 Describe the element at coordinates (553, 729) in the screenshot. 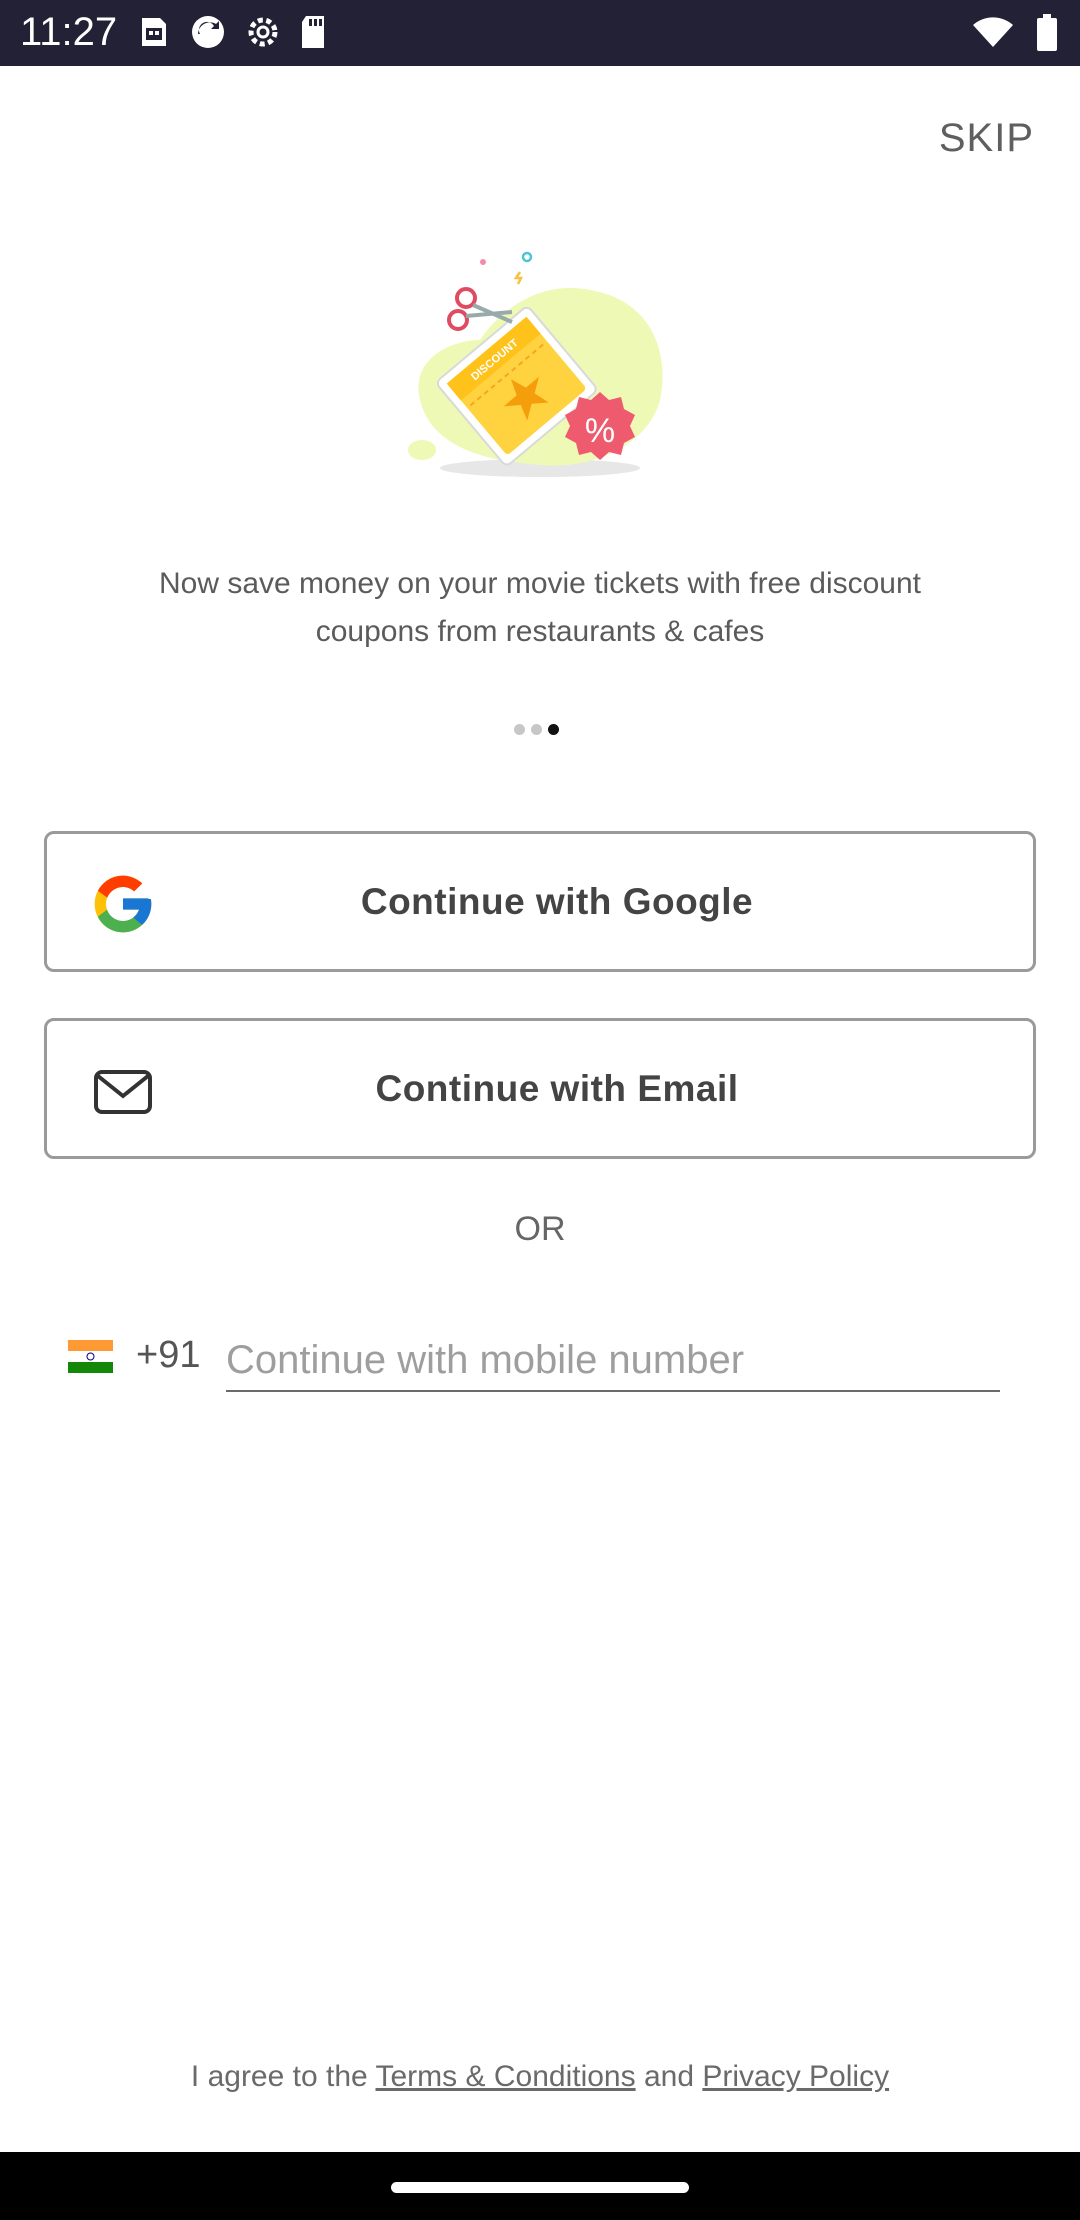

I see `pagination-dot-active` at that location.